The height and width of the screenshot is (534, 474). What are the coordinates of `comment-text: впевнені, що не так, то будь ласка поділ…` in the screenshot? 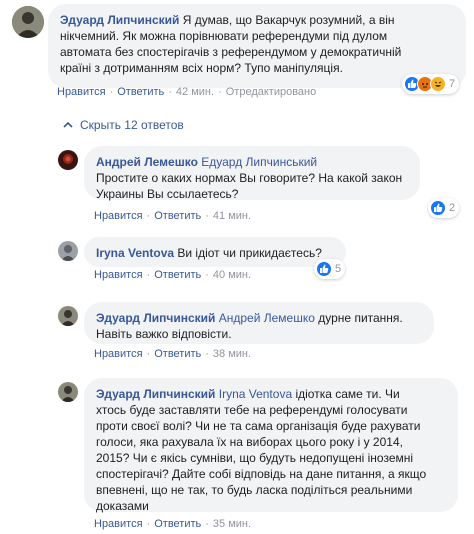 It's located at (254, 490).